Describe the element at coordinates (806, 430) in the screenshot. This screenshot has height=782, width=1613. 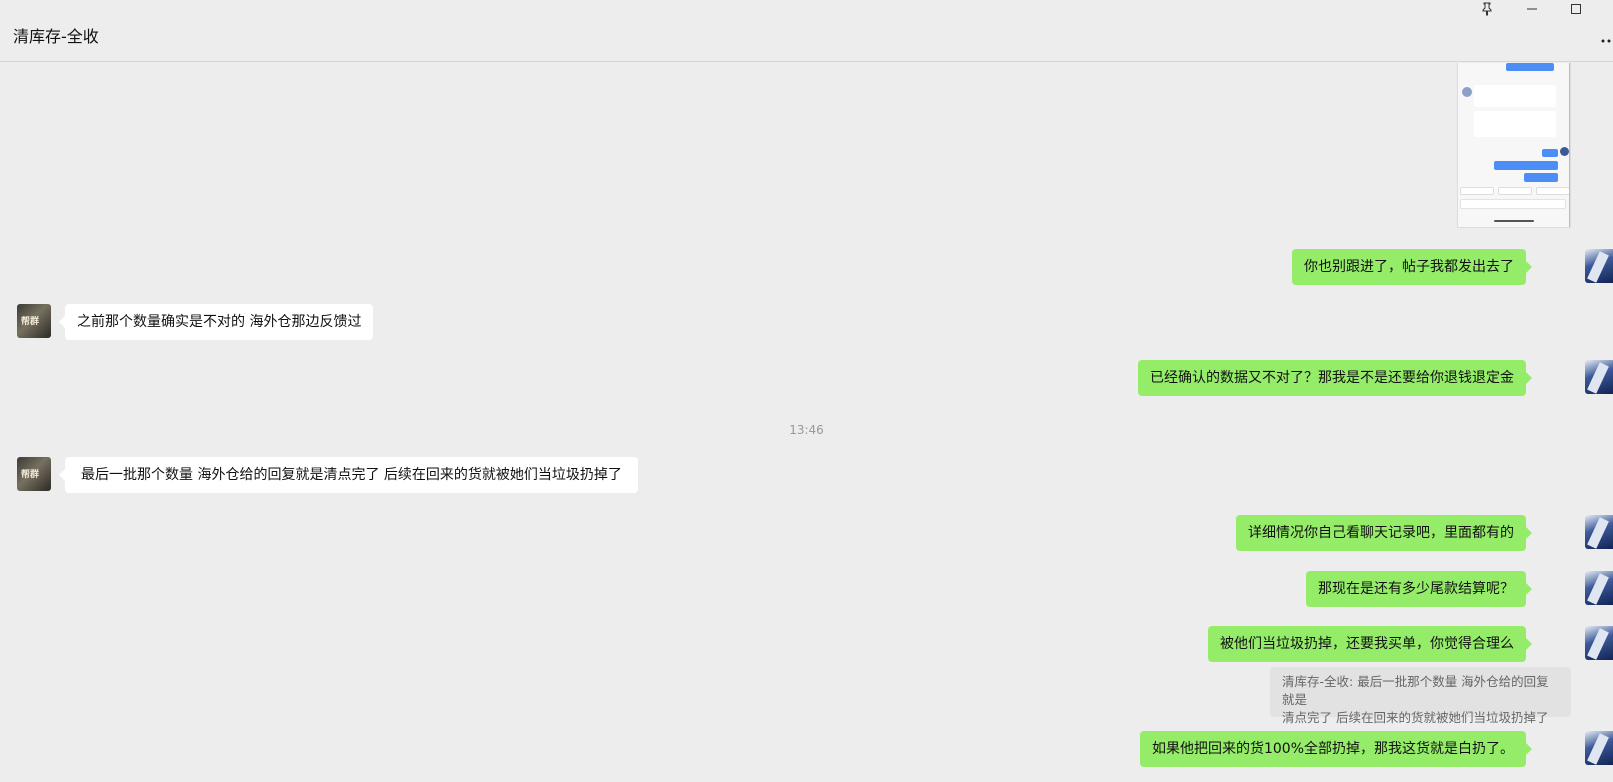
I see `message-timestamp: 13:46` at that location.